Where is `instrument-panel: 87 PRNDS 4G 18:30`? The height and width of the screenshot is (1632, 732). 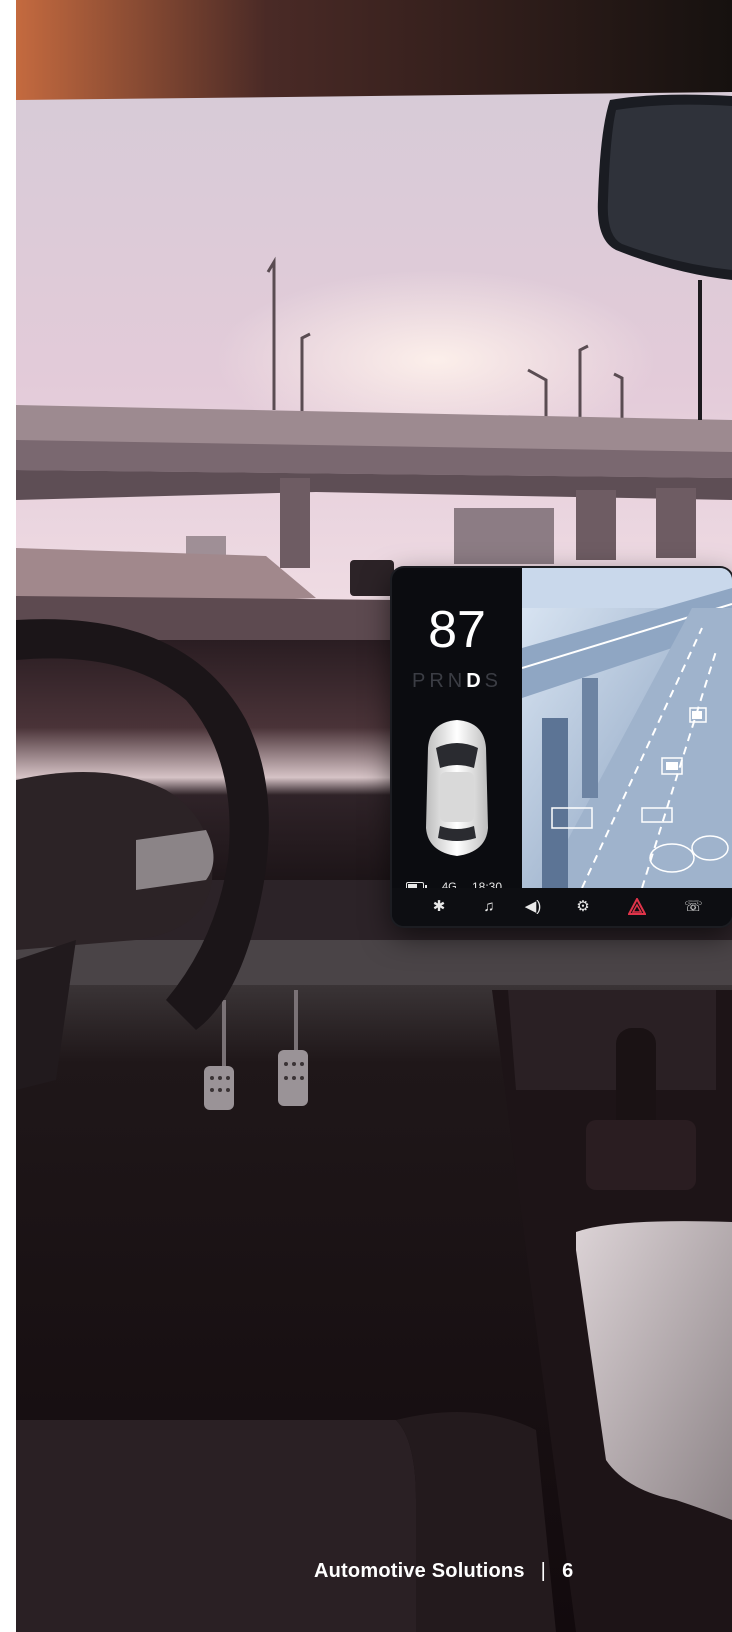 instrument-panel: 87 PRNDS 4G 18:30 is located at coordinates (457, 731).